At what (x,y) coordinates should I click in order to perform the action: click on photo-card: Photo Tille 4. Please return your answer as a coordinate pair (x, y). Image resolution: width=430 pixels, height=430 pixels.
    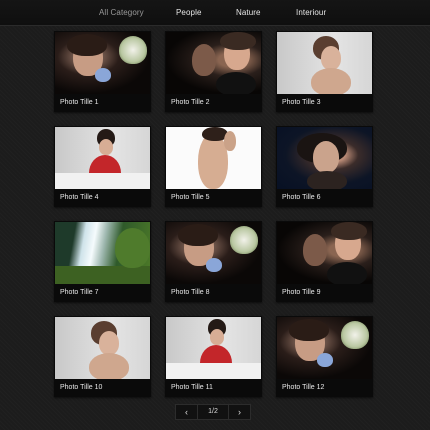
    Looking at the image, I should click on (102, 166).